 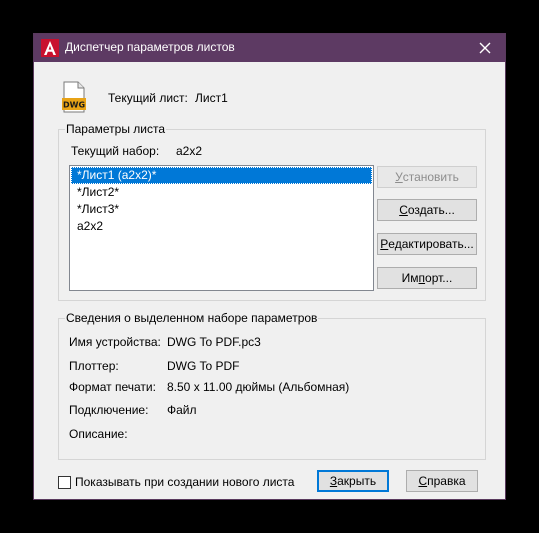 I want to click on where-value: Файл, so click(x=182, y=410).